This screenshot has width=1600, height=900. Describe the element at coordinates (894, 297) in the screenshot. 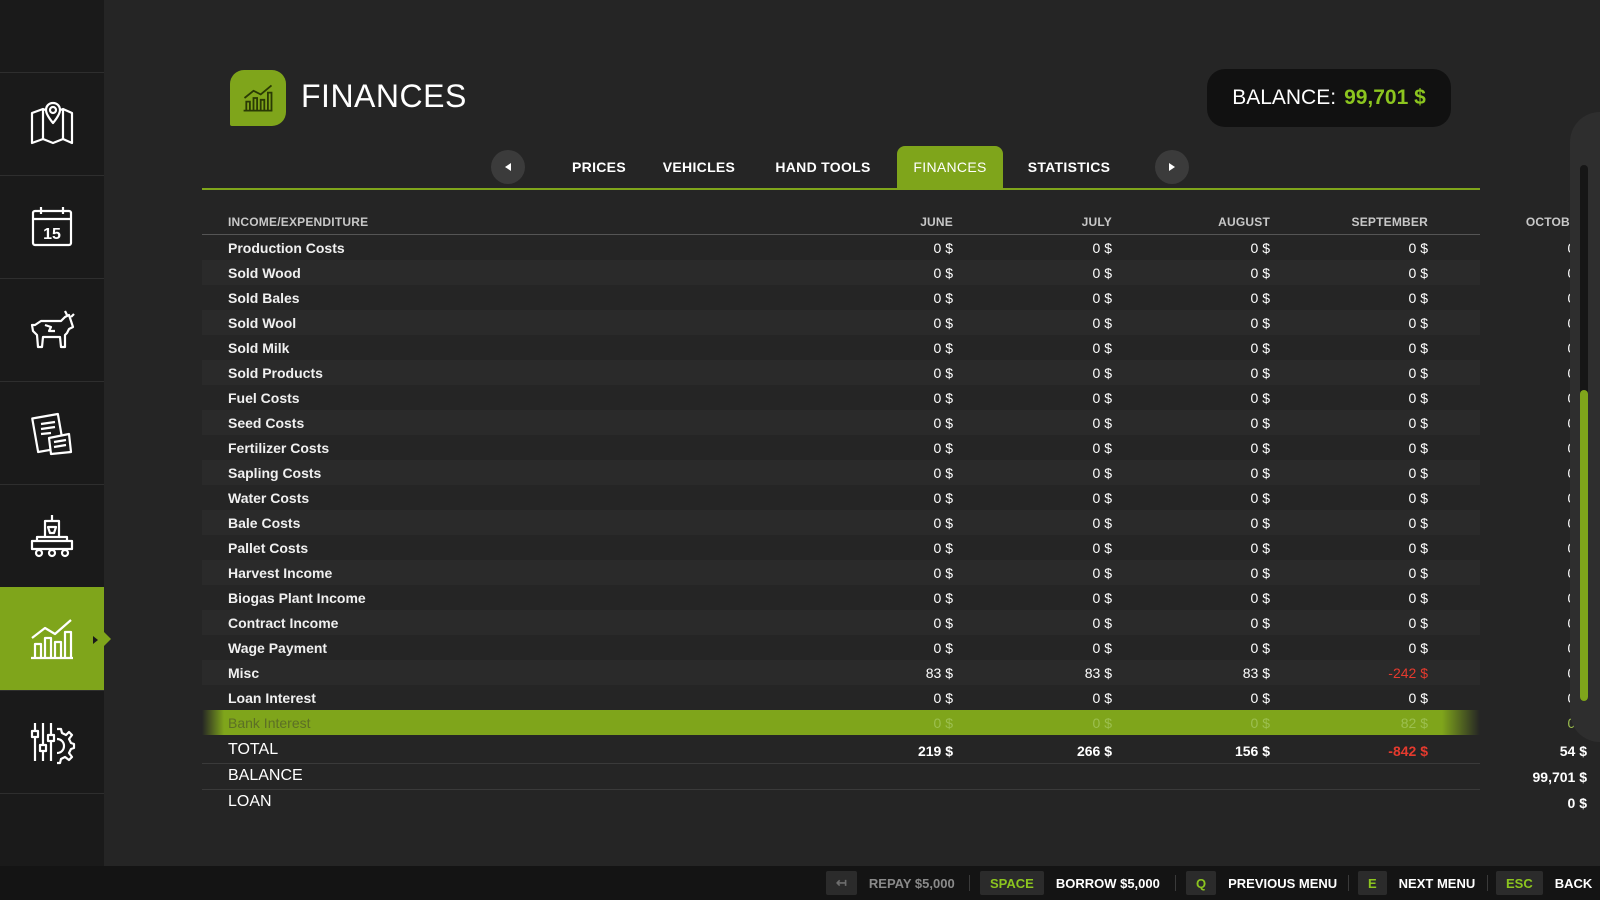

I see `table-row: Sold Bales 0 $ 0 $ 0 $ 0 $ 0 $` at that location.